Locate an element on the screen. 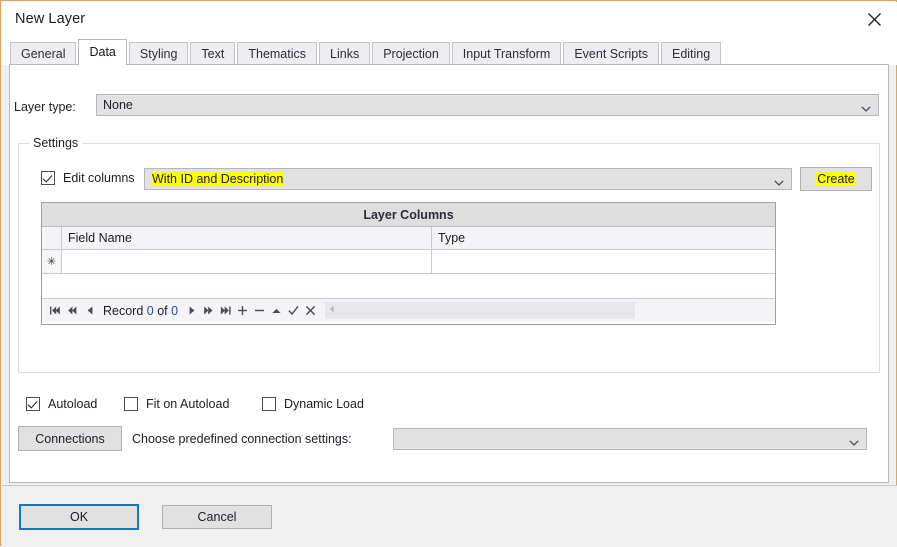  connections-button-label: Connections is located at coordinates (70, 438).